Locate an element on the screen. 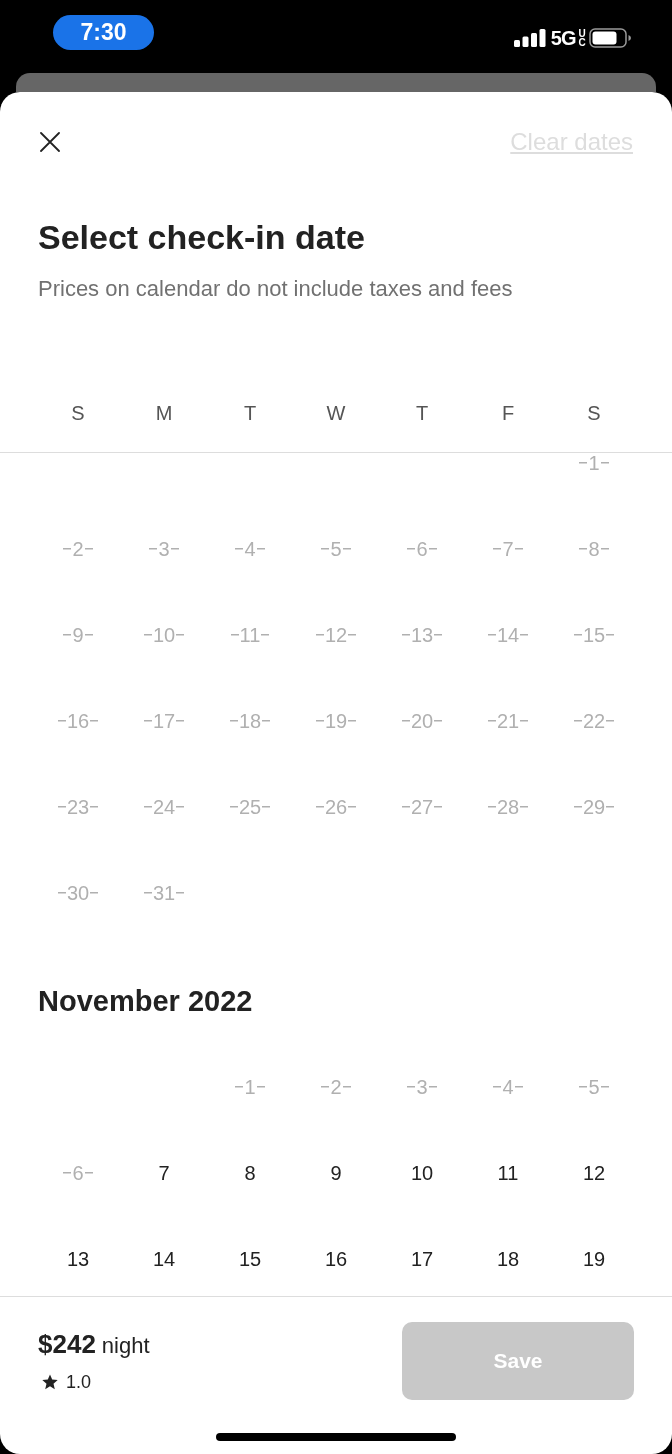 The width and height of the screenshot is (672, 1454). calendar-day: 14 is located at coordinates (164, 1259).